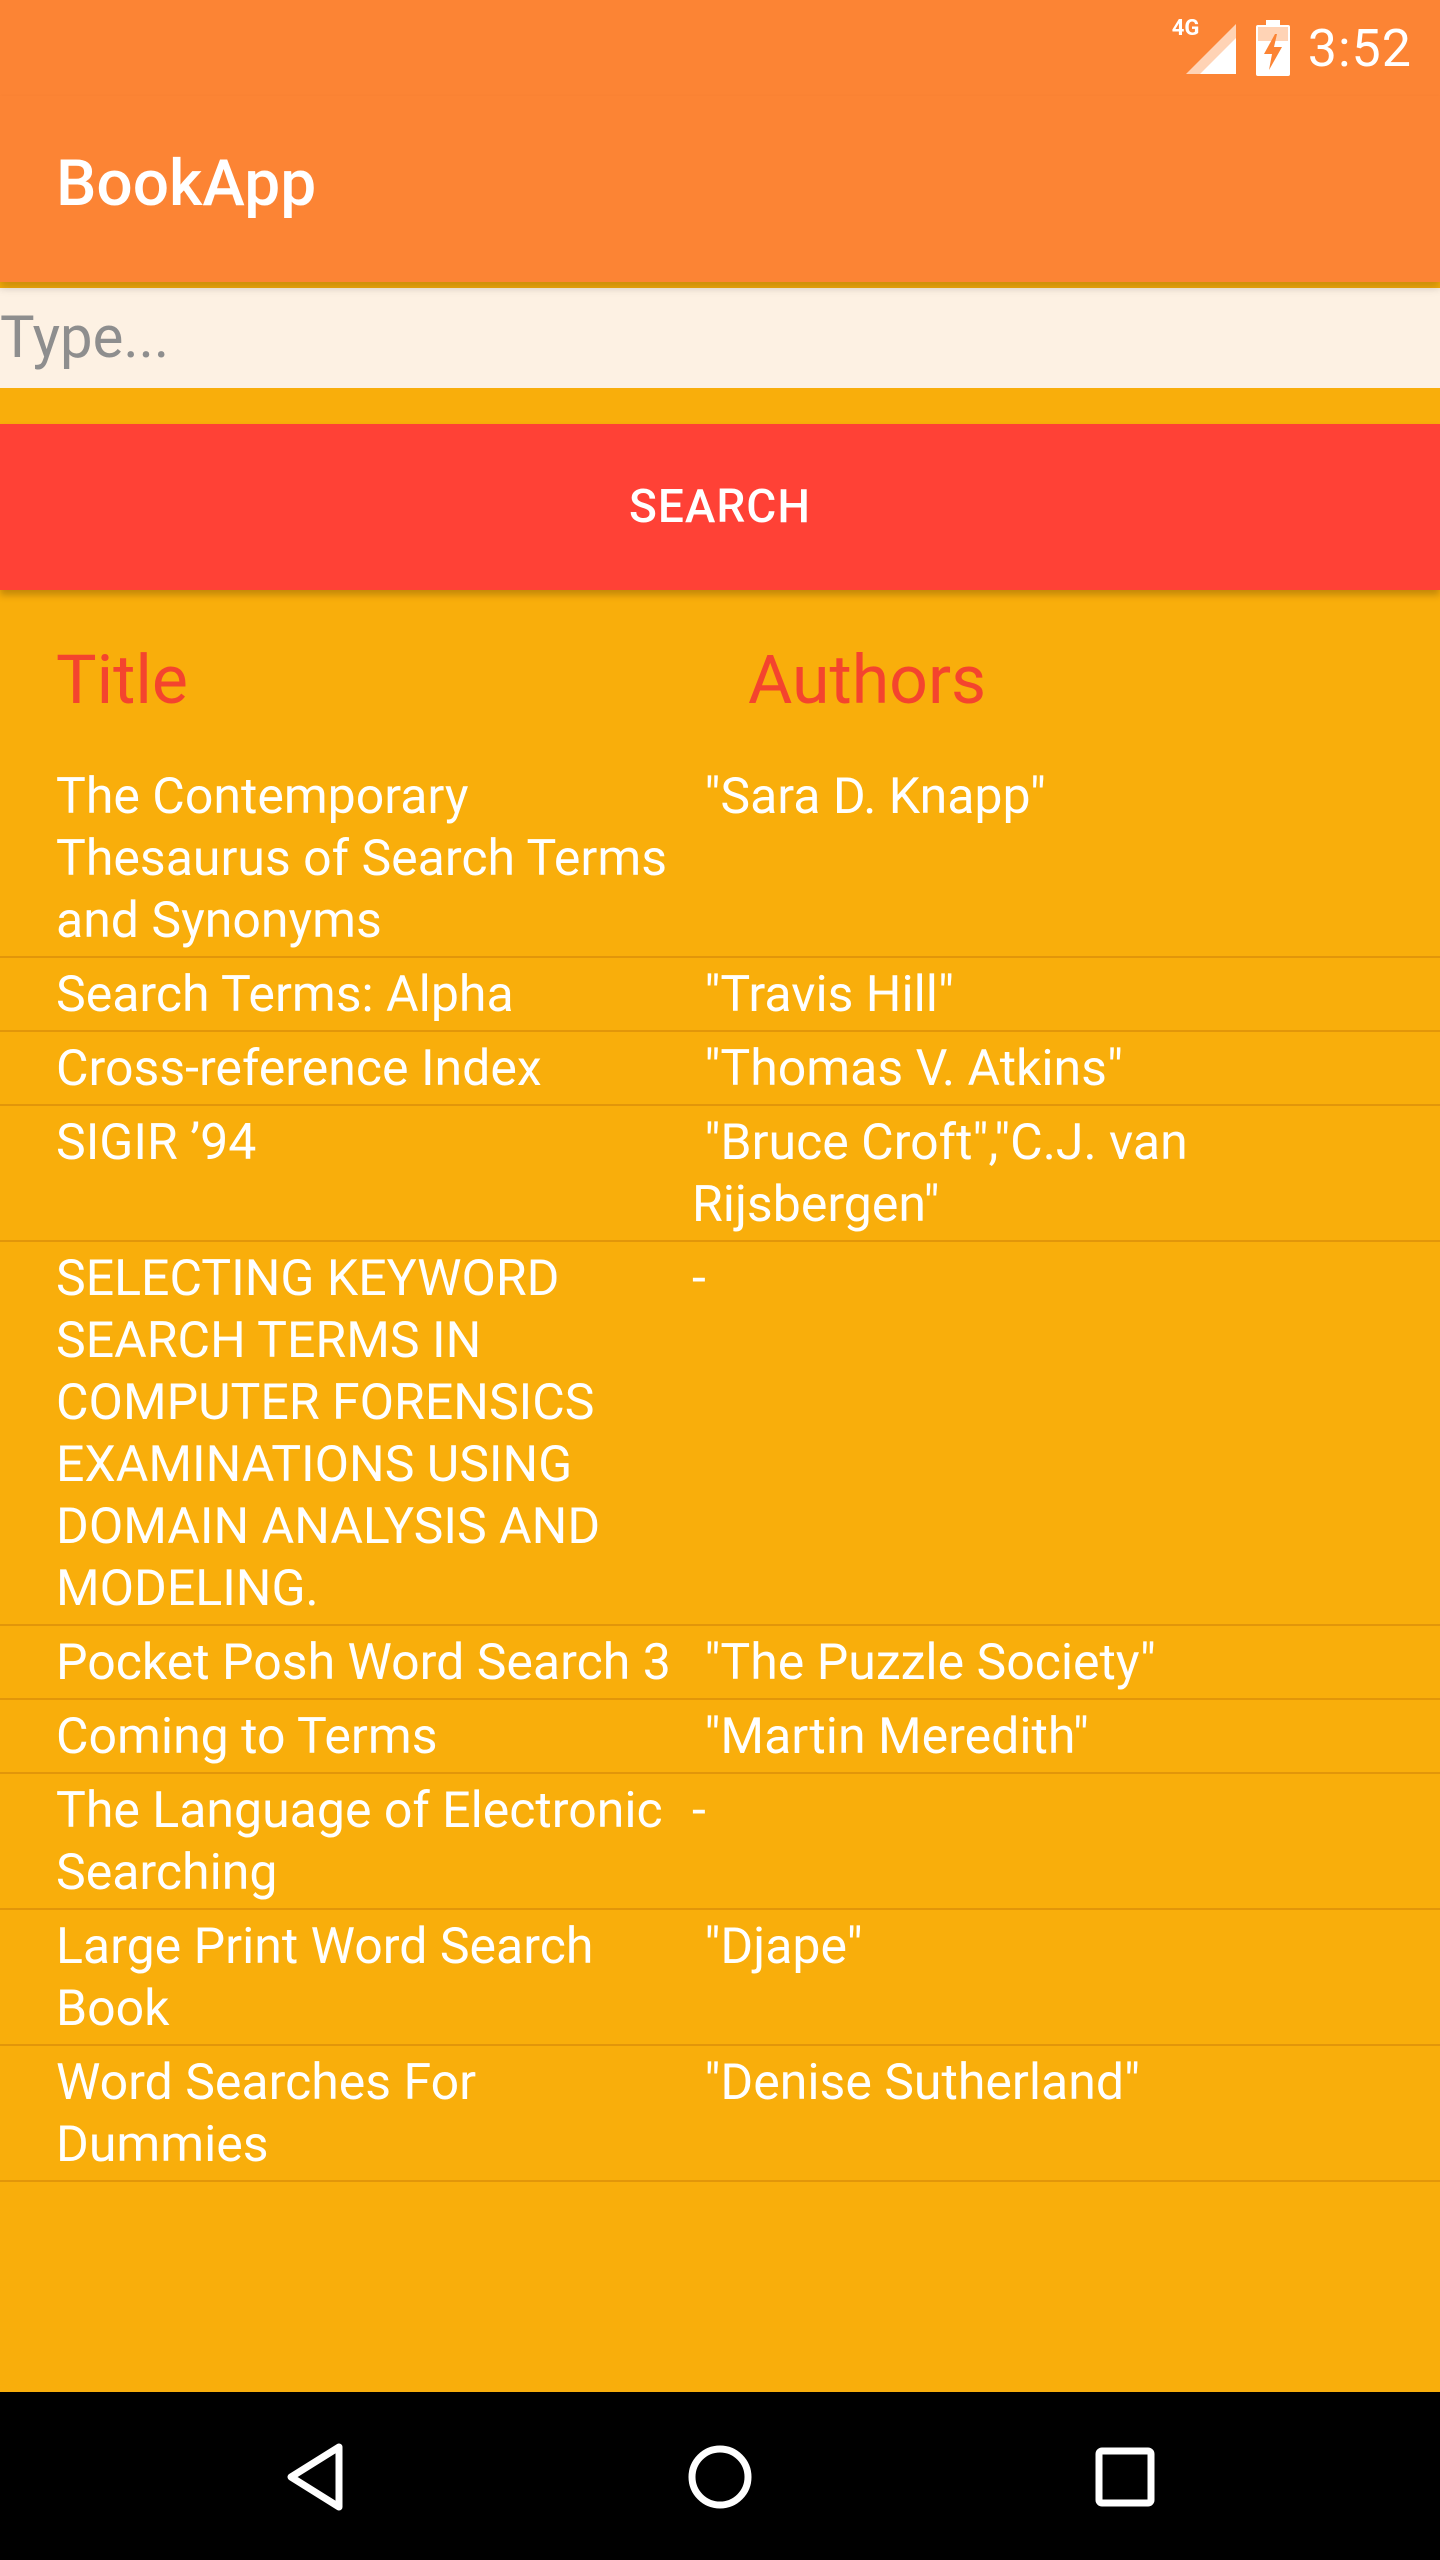  I want to click on book-authors: "Bruce Croft","C.J. van Rijsbergen", so click(946, 1174).